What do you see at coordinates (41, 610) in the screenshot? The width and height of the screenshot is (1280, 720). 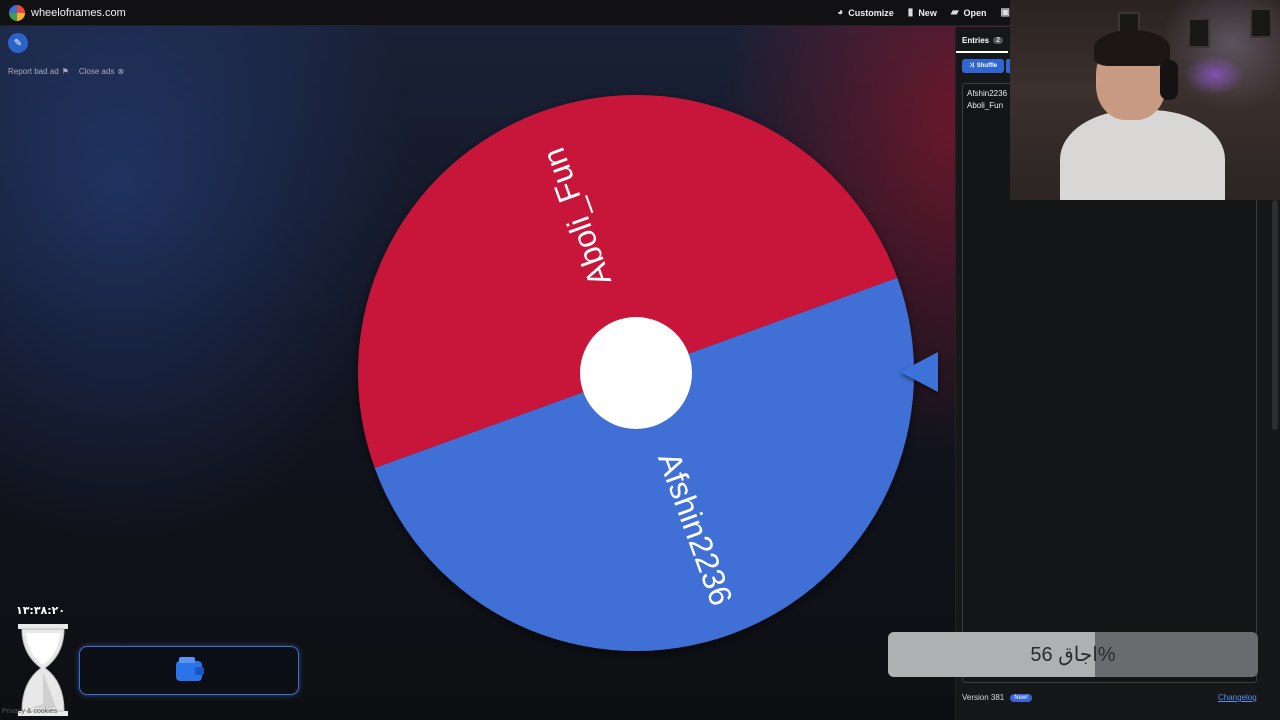 I see `countdown-timer: ۱۳:۳۸:۲۰` at bounding box center [41, 610].